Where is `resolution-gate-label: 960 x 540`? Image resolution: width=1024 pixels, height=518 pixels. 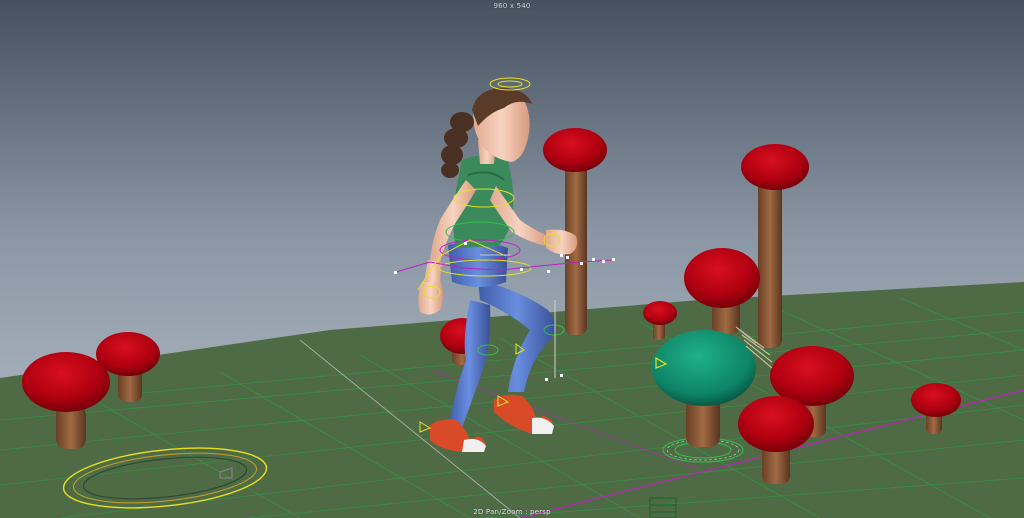 resolution-gate-label: 960 x 540 is located at coordinates (512, 6).